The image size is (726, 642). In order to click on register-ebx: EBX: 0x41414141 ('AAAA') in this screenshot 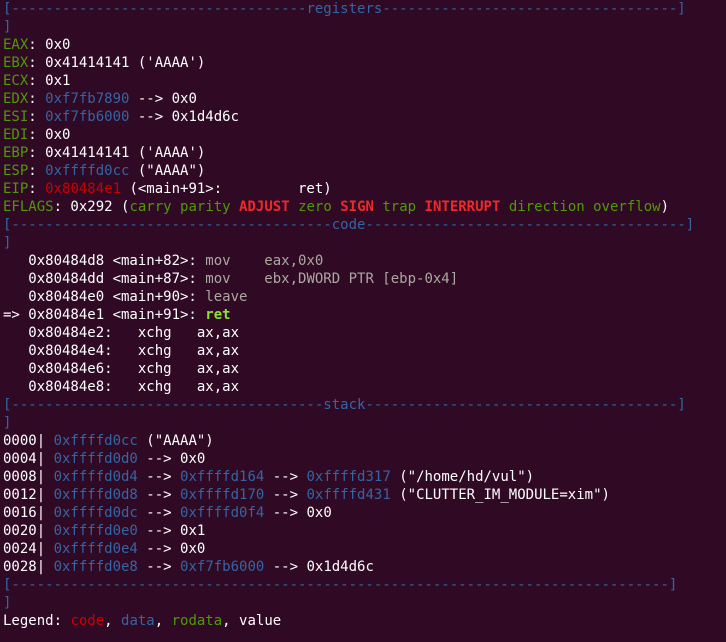, I will do `click(364, 63)`.